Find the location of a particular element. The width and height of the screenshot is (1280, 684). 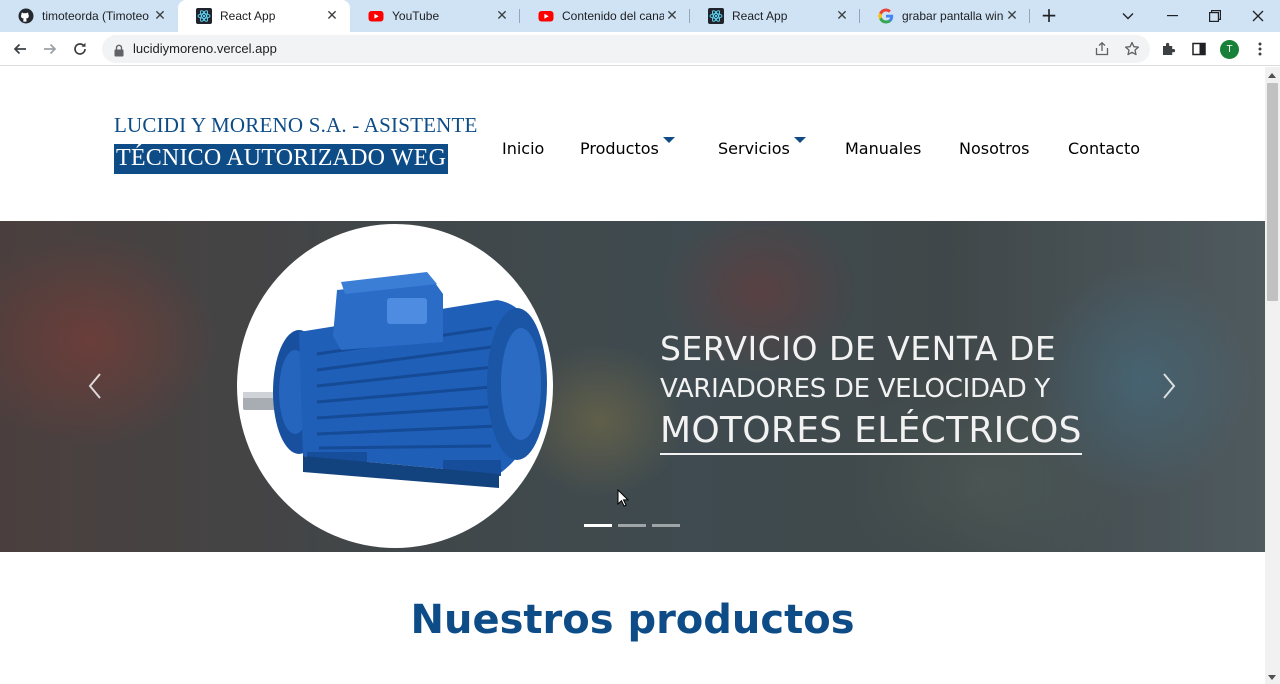

minimize-icon is located at coordinates (1172, 16).